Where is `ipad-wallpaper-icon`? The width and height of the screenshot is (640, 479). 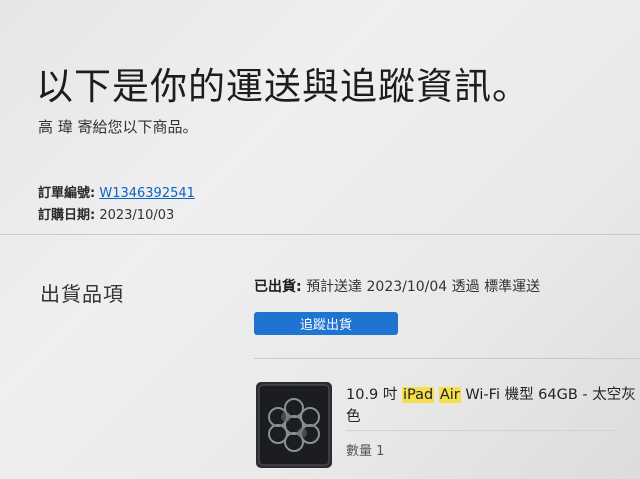
ipad-wallpaper-icon is located at coordinates (294, 425).